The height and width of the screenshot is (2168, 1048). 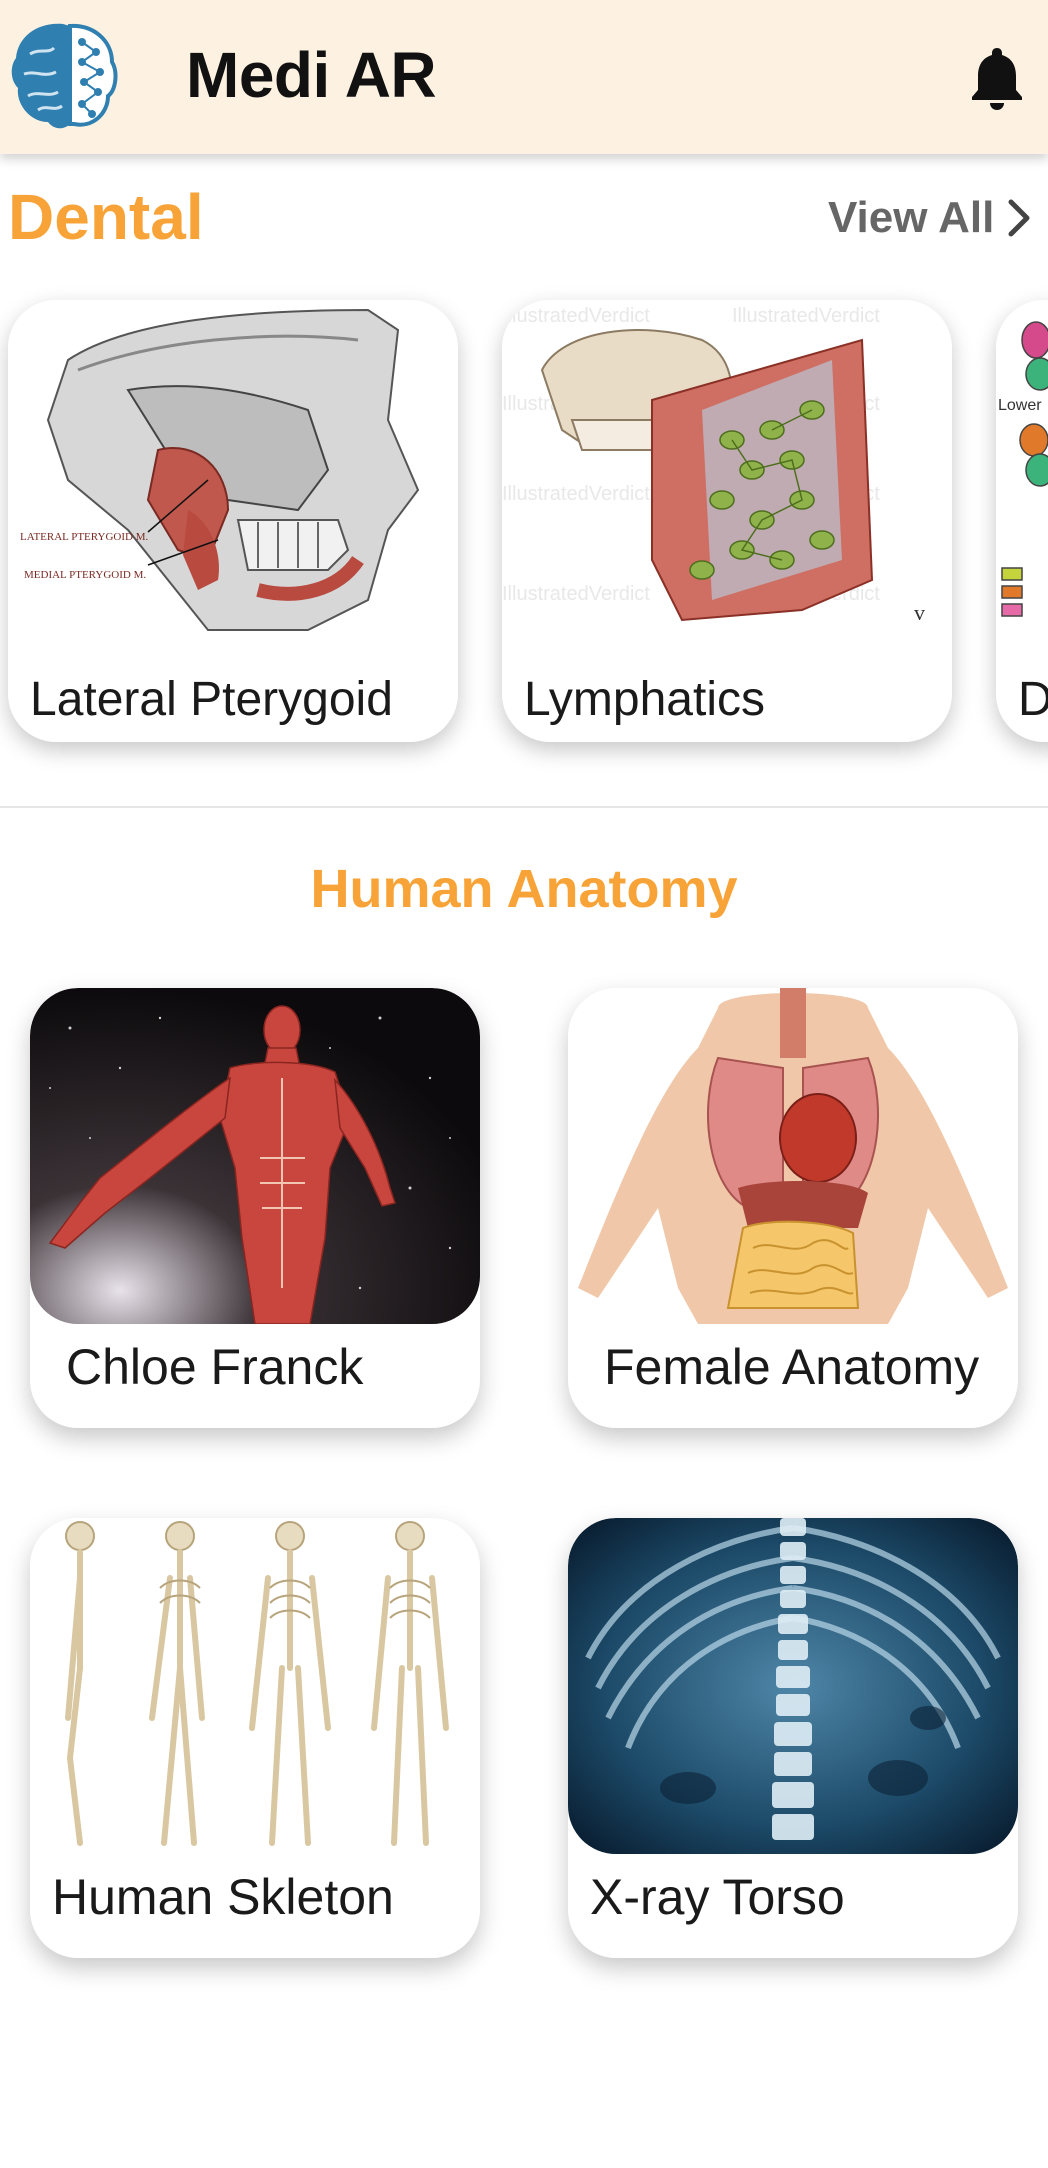 I want to click on anatomy-card-xray-torso: X-ray Torso, so click(x=793, y=1738).